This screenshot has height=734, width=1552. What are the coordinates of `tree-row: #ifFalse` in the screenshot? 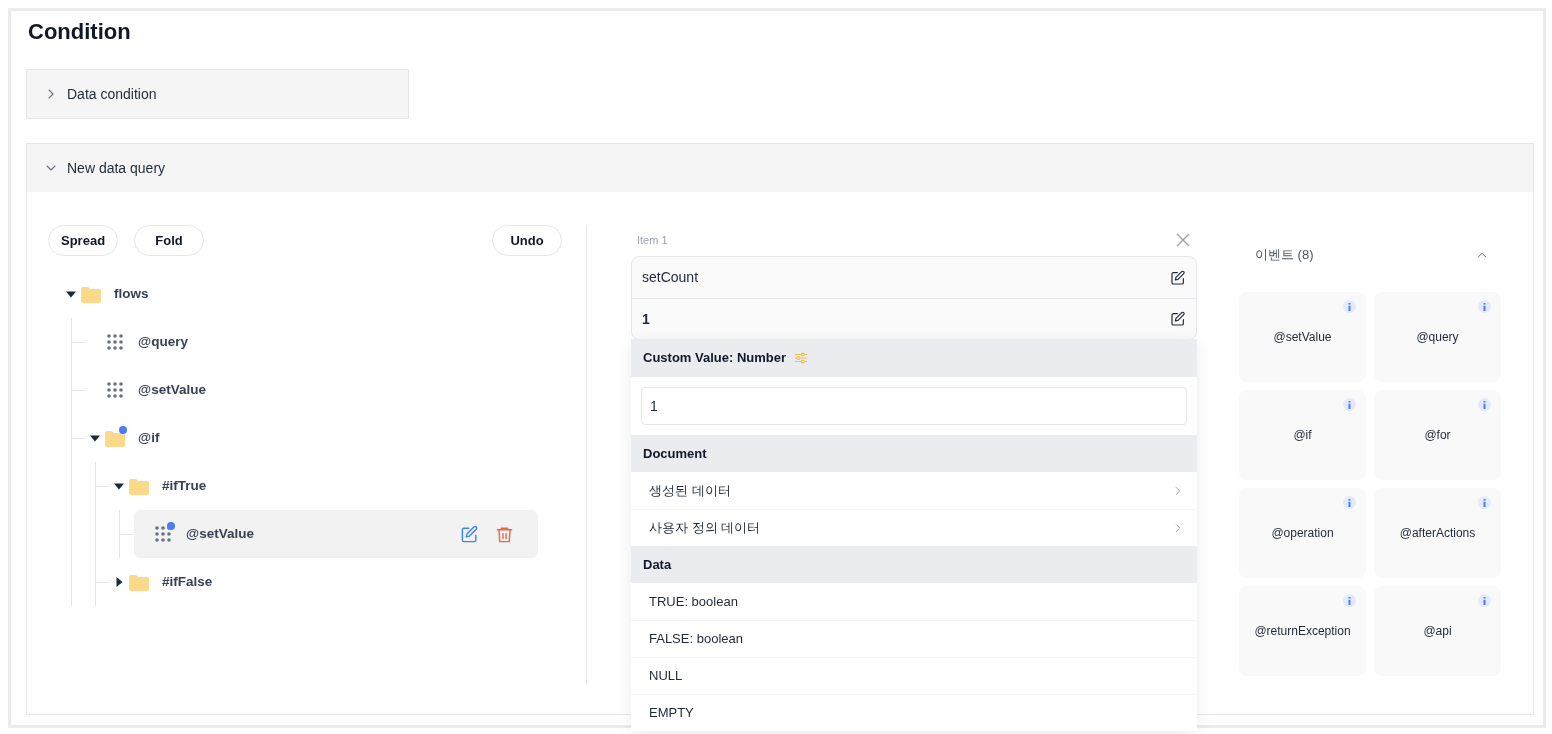 It's located at (324, 582).